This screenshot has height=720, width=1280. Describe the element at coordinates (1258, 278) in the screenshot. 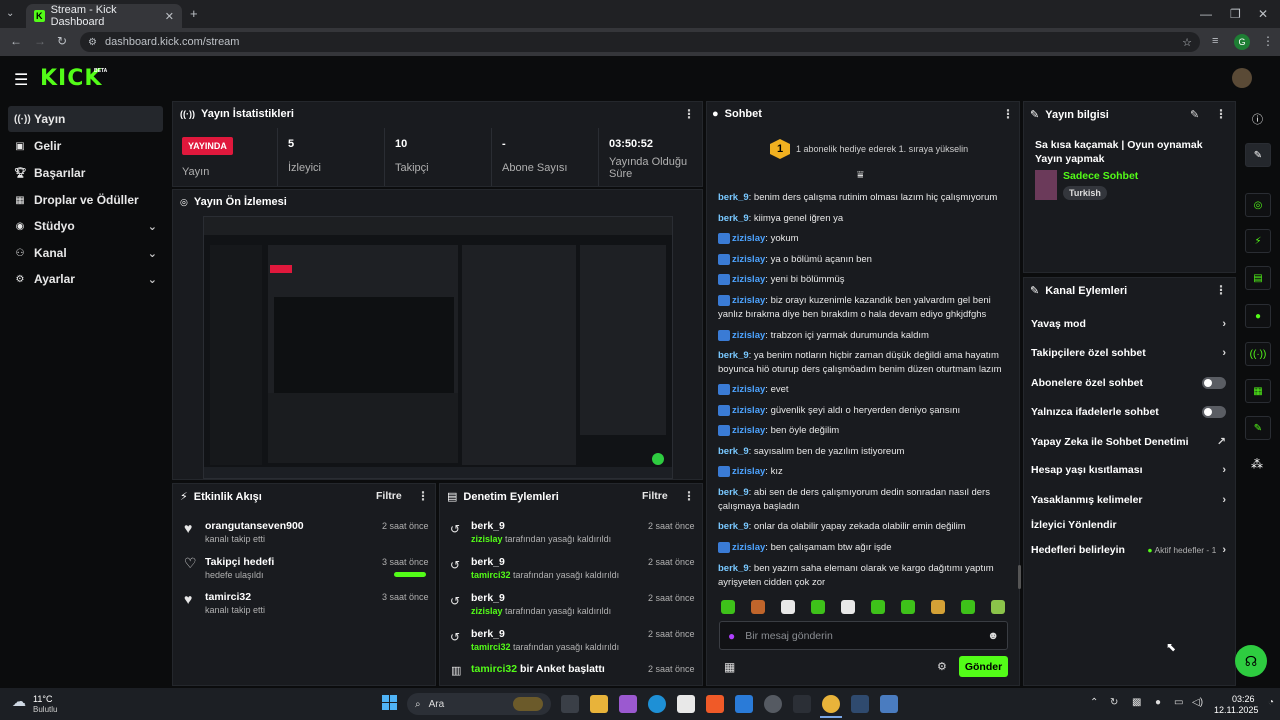

I see `moderation-toggle-icon: ▤` at that location.